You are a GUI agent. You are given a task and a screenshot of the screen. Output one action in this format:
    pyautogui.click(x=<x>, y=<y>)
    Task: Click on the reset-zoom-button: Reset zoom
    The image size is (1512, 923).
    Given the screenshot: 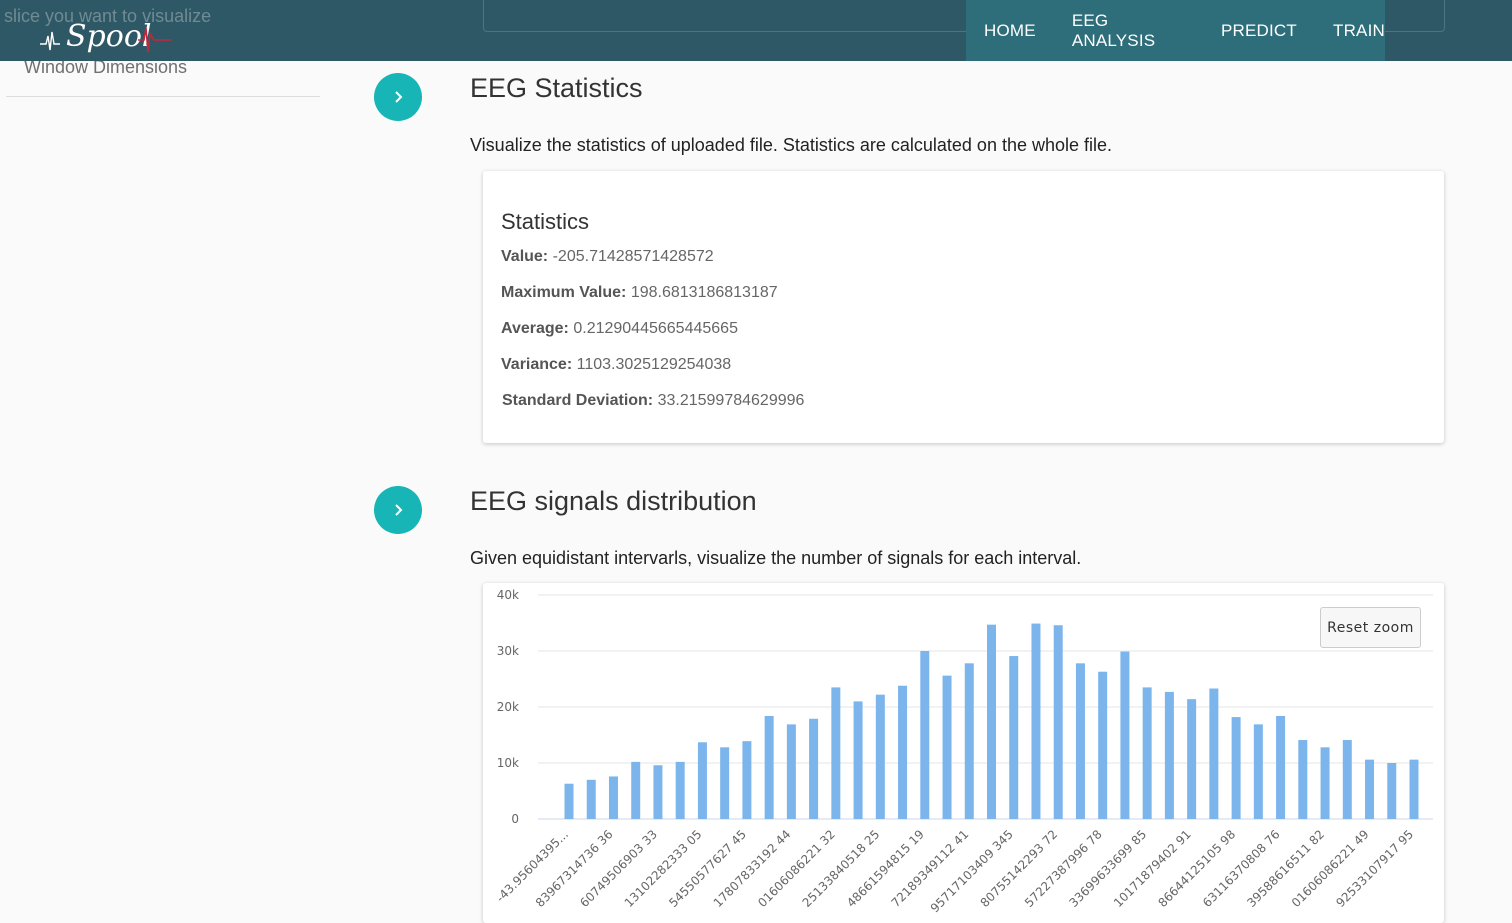 What is the action you would take?
    pyautogui.click(x=1370, y=627)
    